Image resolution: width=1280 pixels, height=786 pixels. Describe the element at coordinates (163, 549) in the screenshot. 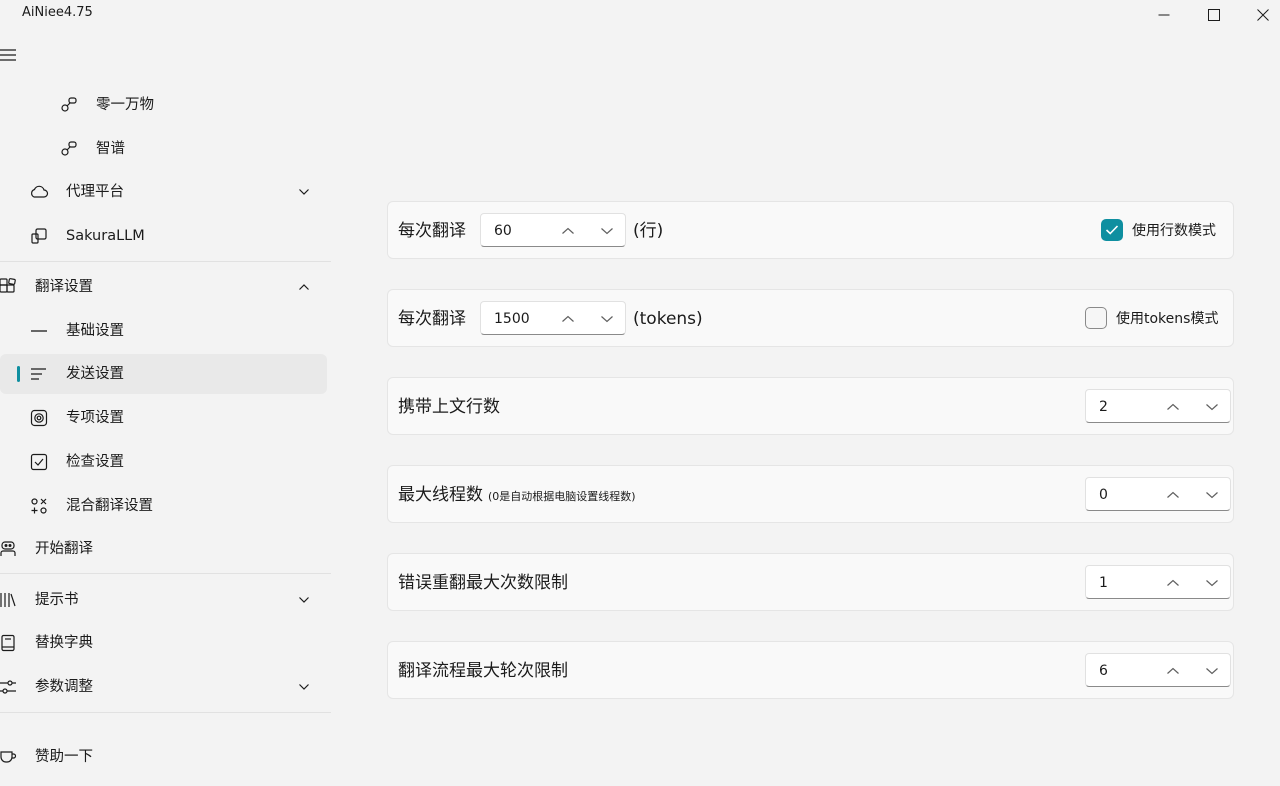

I see `sidebar-item-start: 开始翻译` at that location.